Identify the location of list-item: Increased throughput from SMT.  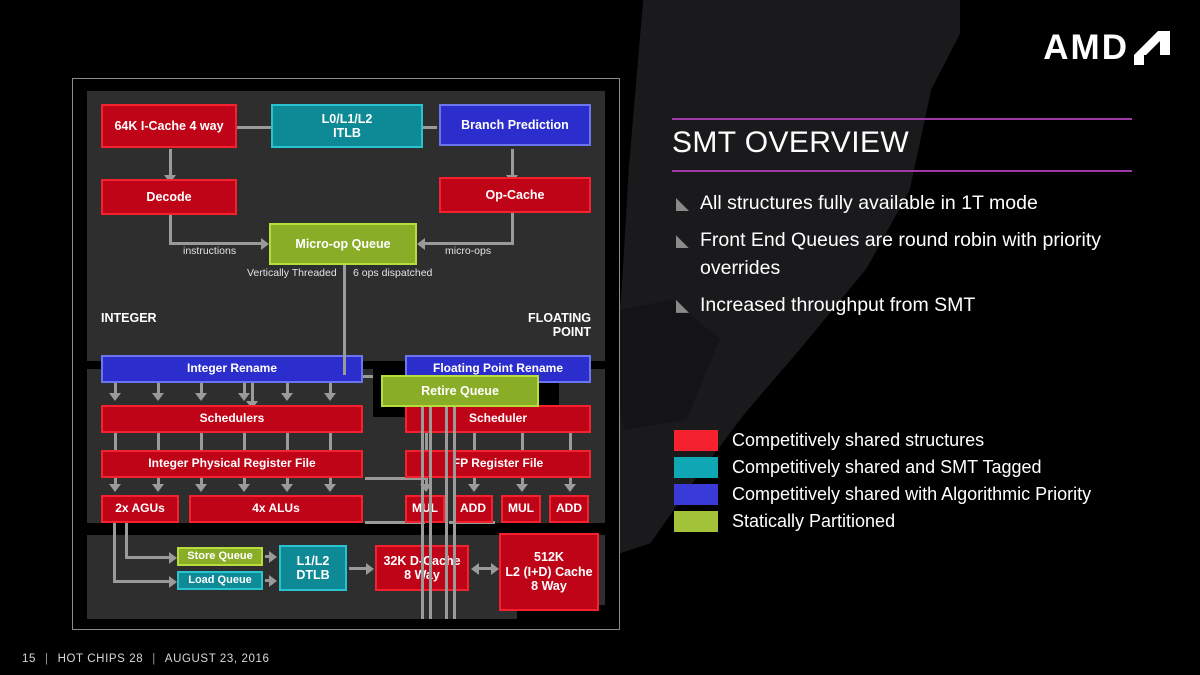
(911, 305).